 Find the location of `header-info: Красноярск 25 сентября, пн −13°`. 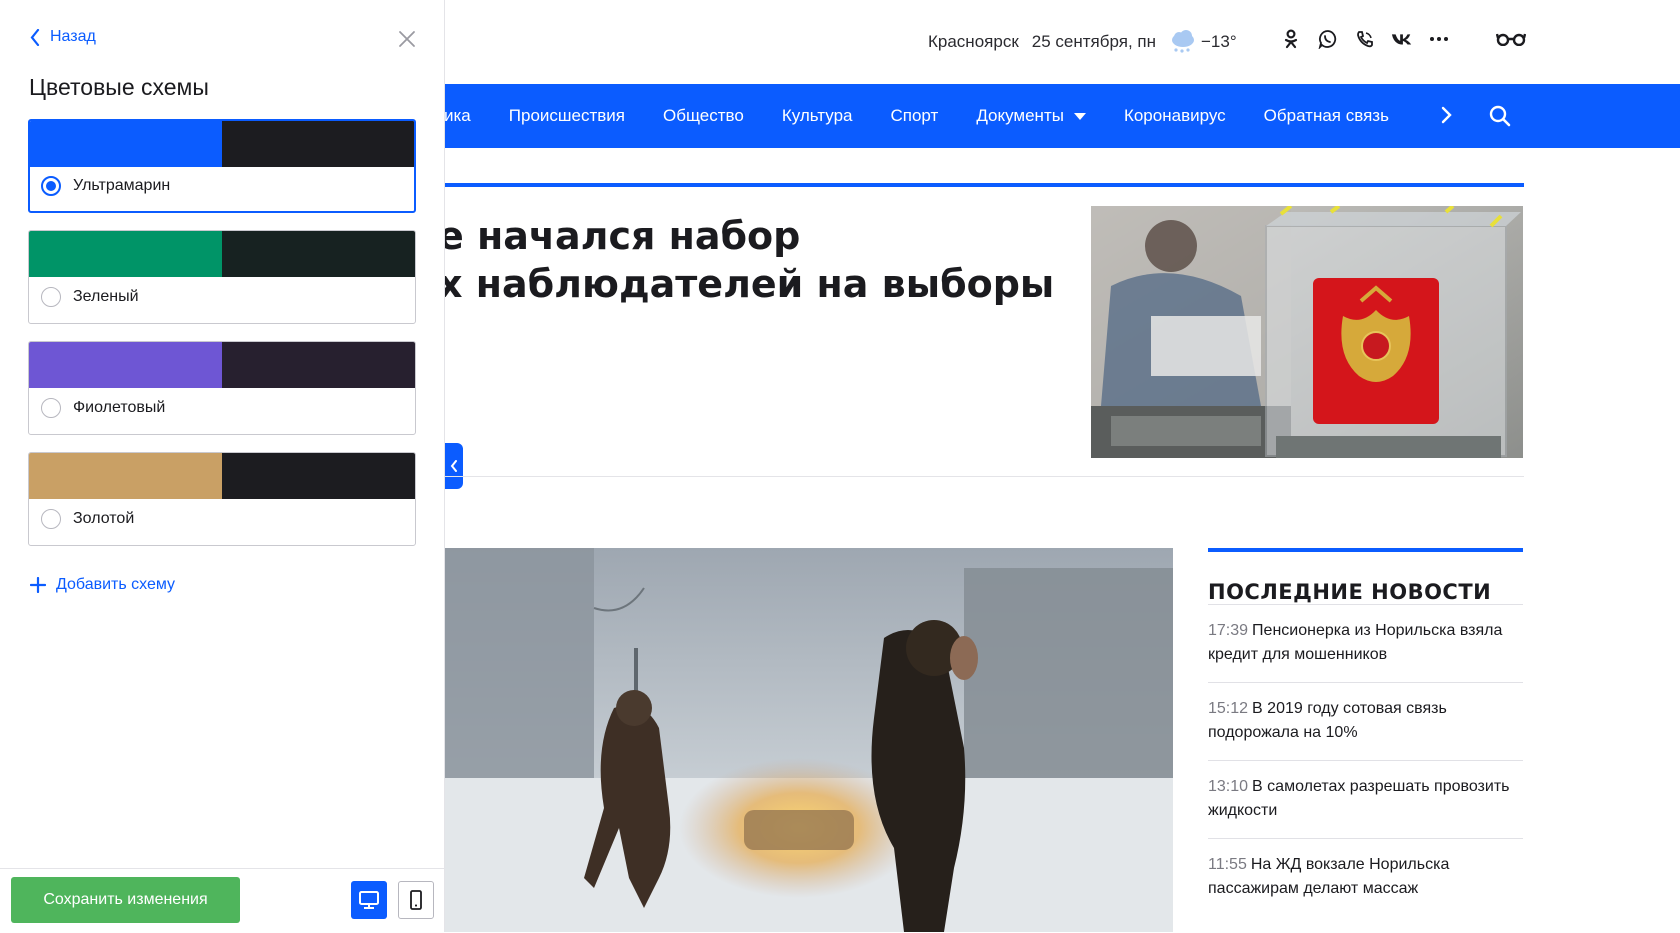

header-info: Красноярск 25 сентября, пн −13° is located at coordinates (1082, 42).